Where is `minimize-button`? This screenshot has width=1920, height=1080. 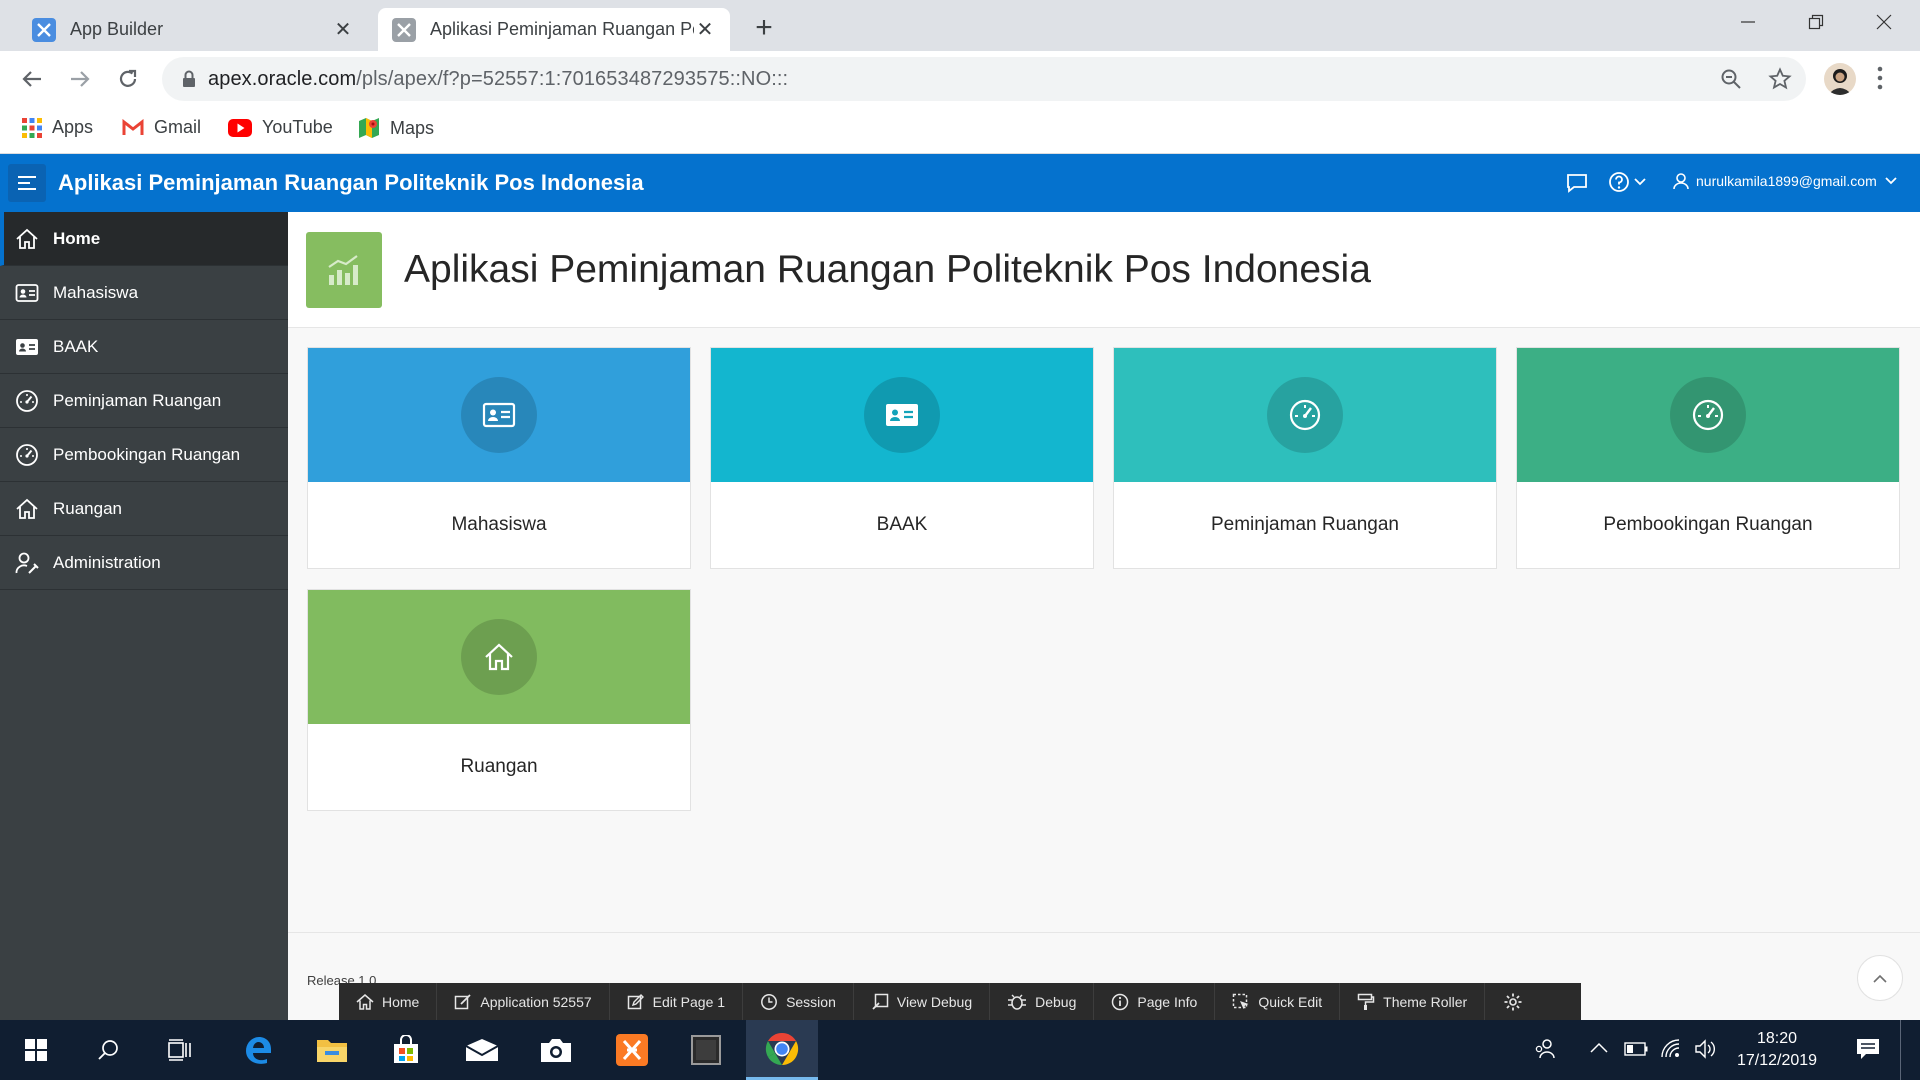
minimize-button is located at coordinates (1748, 22).